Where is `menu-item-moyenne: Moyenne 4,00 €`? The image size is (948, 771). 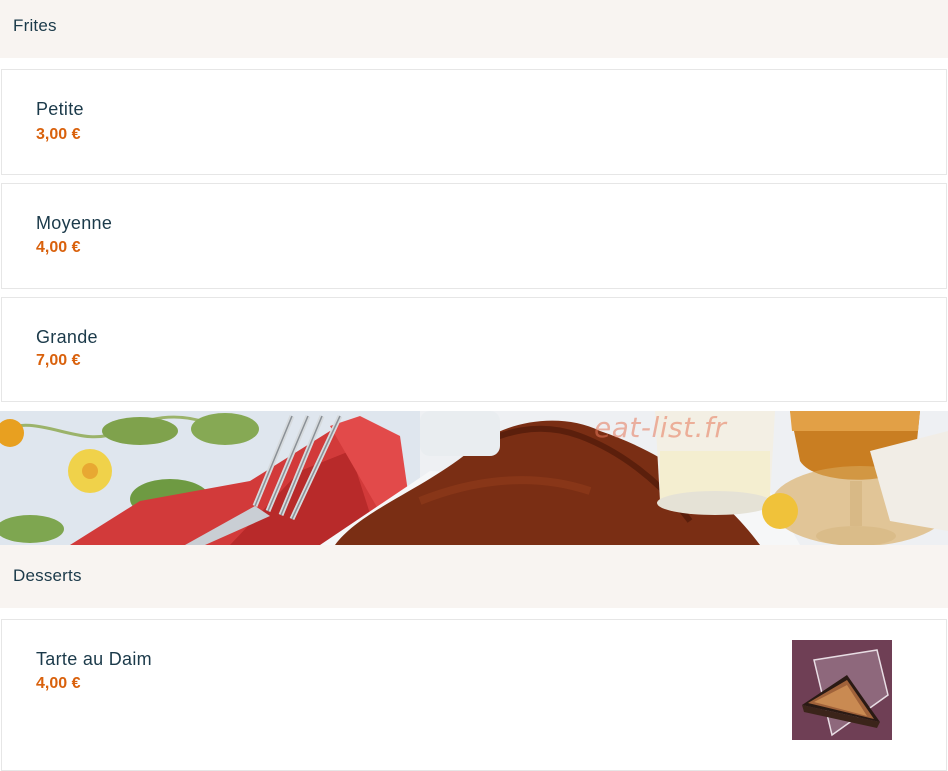
menu-item-moyenne: Moyenne 4,00 € is located at coordinates (474, 236).